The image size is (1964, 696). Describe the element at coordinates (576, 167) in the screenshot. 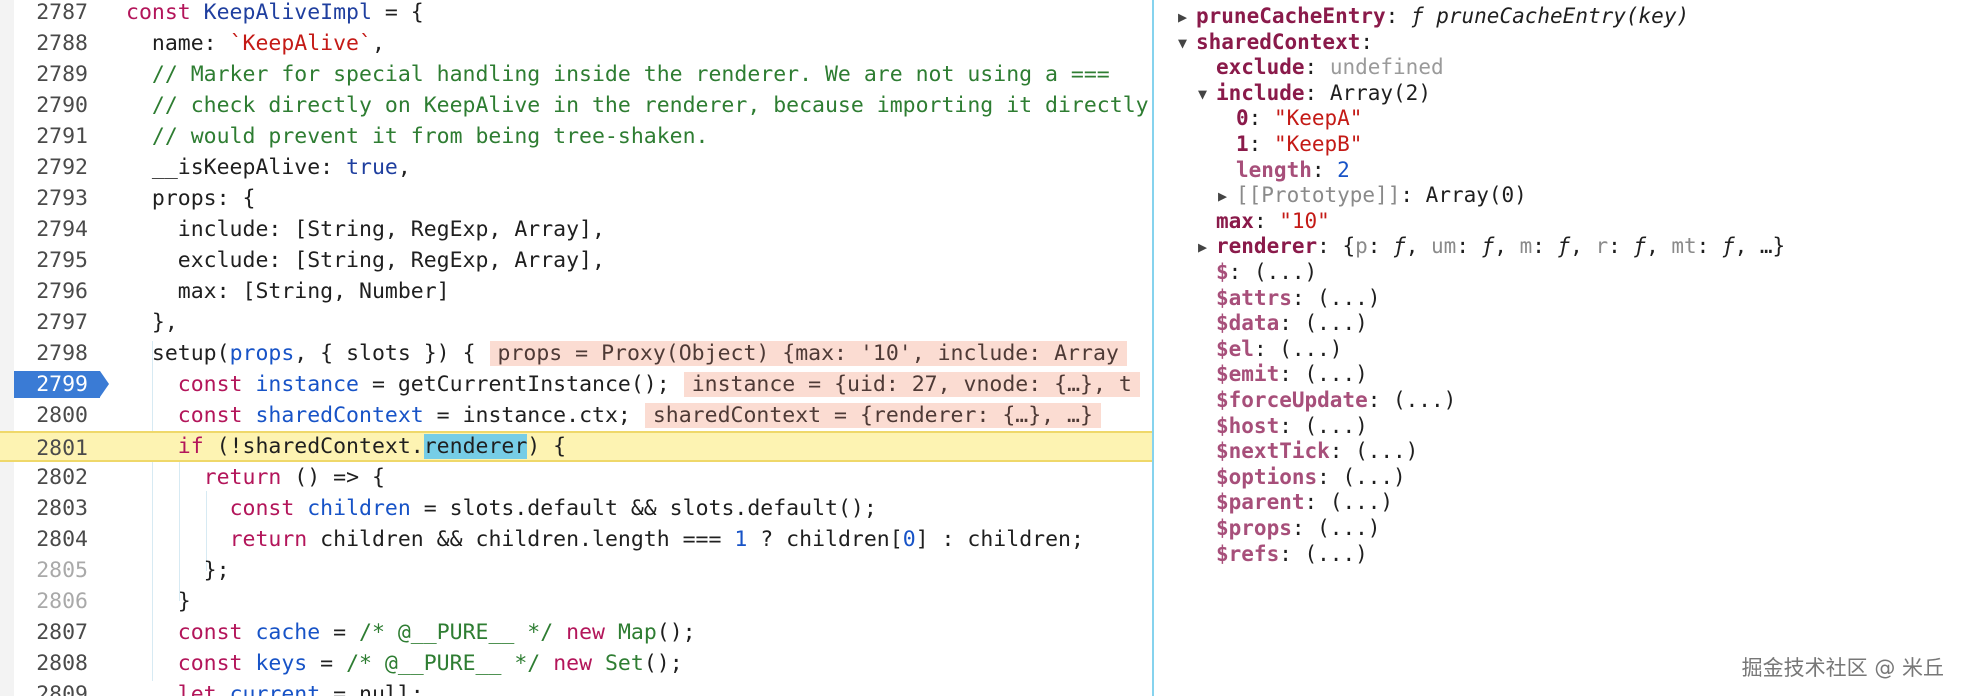

I see `code-line: 2792 __isKeepAlive: true,` at that location.